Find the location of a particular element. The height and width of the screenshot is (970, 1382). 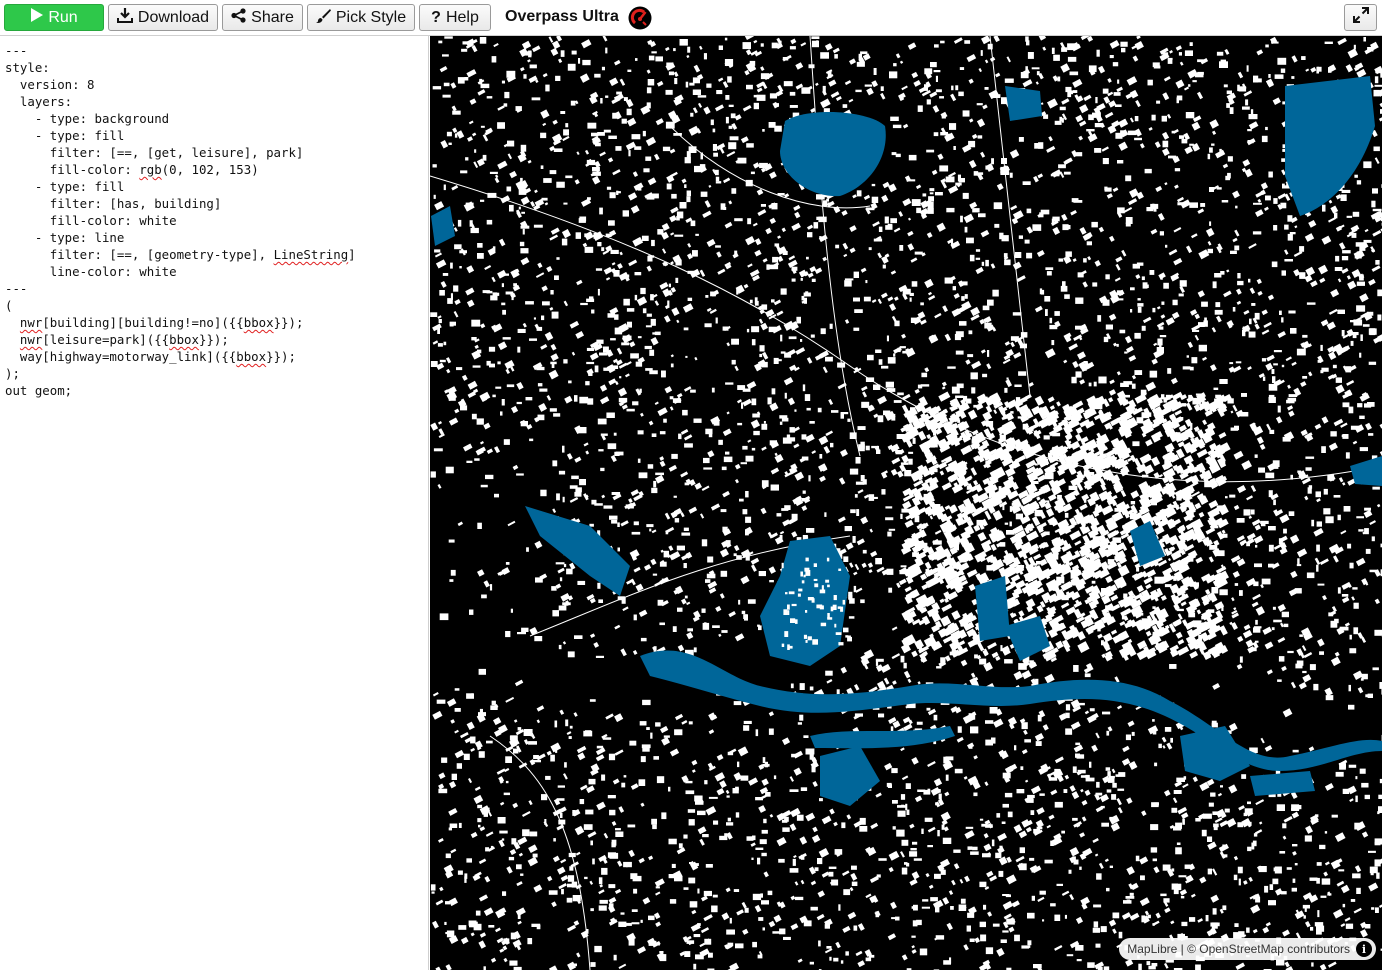

code-line: filter: [has, building] is located at coordinates (113, 203).